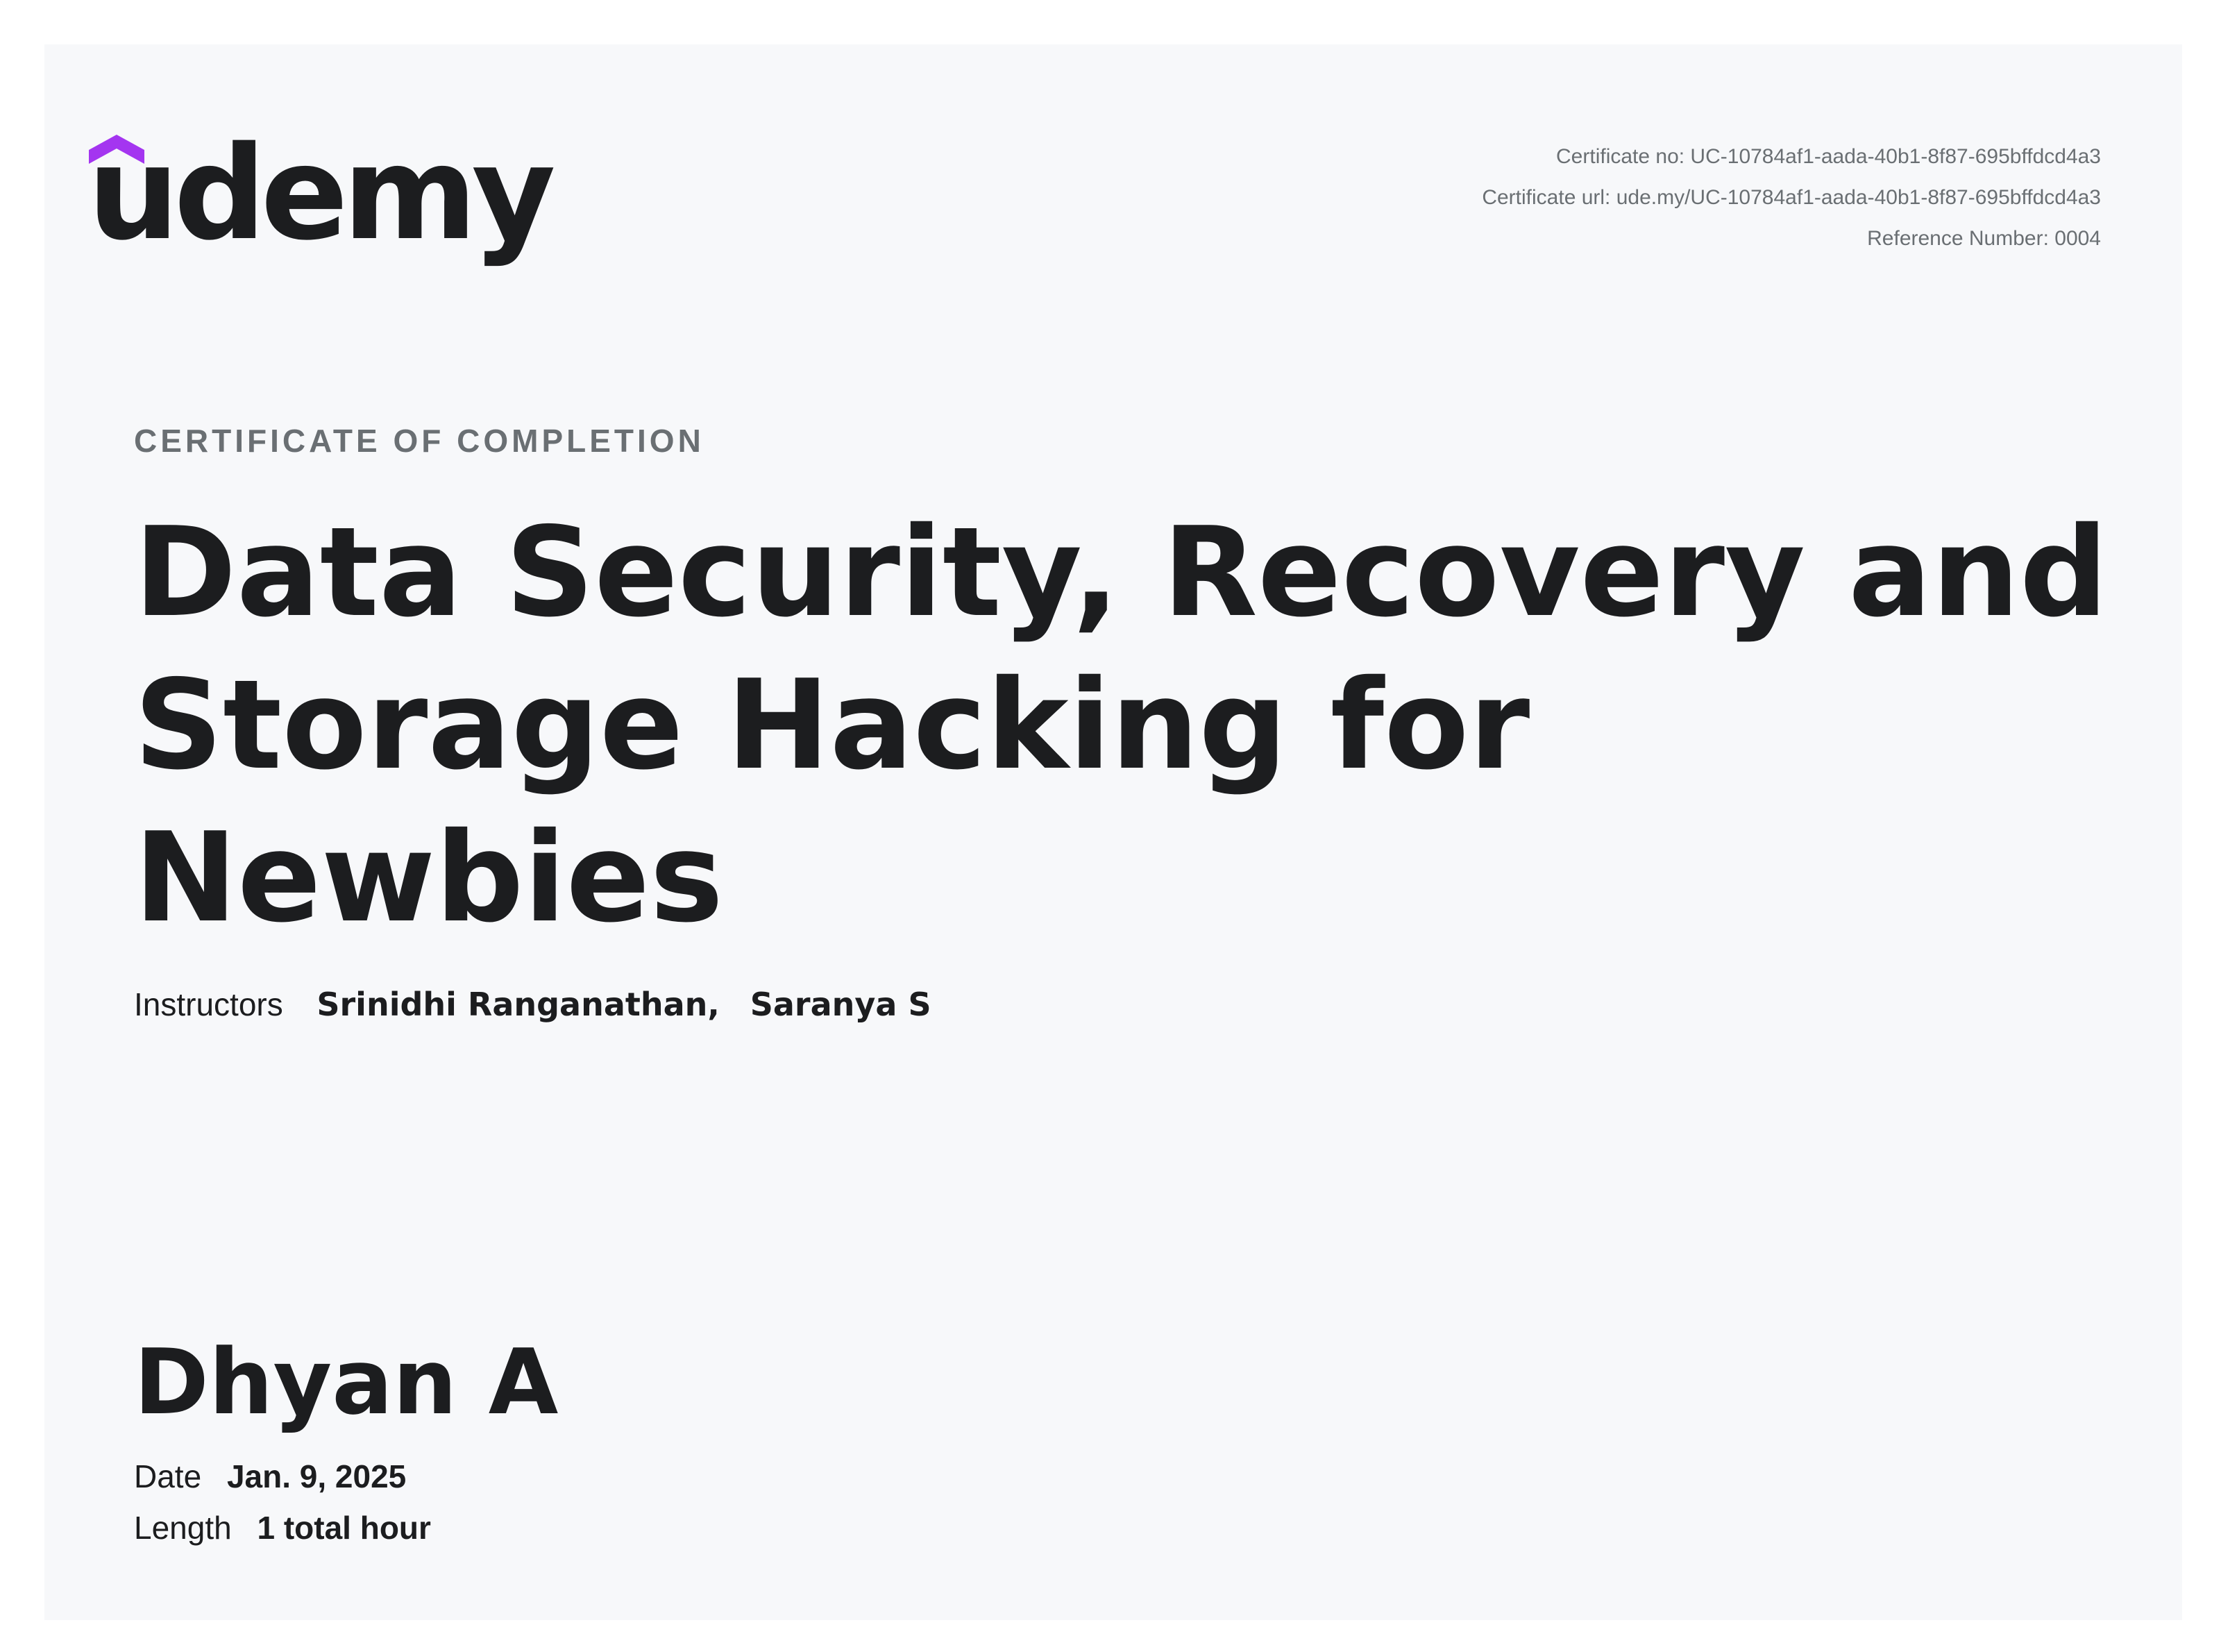 The image size is (2221, 1652). I want to click on recipient-name: Dhyan A, so click(347, 1382).